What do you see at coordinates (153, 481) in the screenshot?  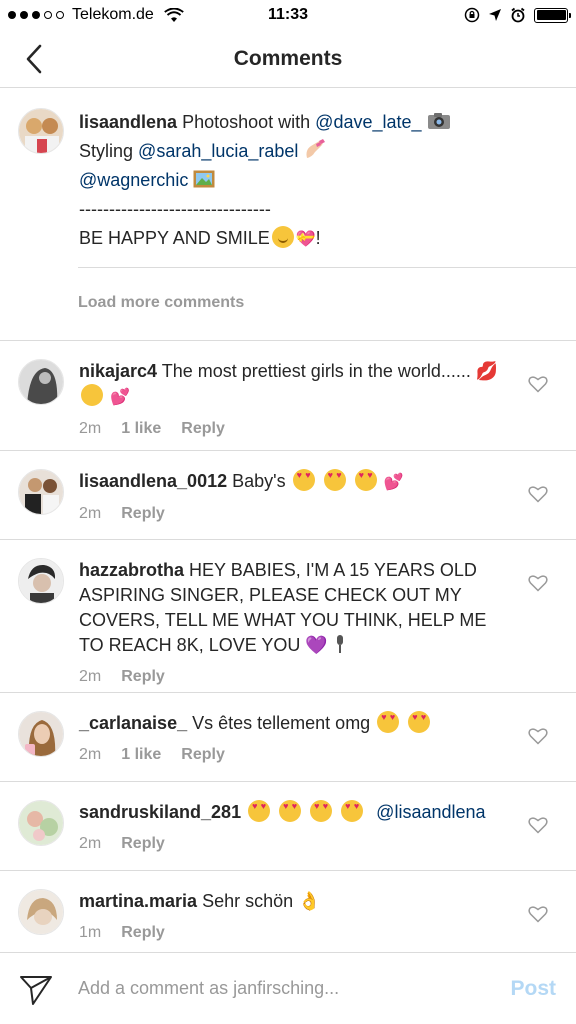 I see `comment-username: lisaandlena_0012` at bounding box center [153, 481].